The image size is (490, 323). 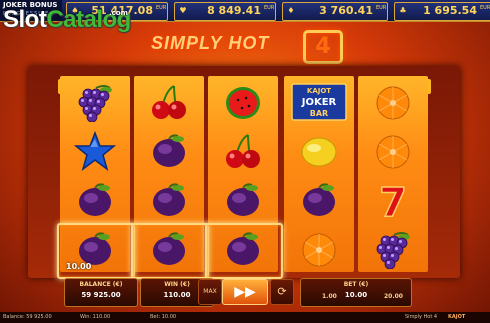 I want to click on jackpot-clubs: ♣ 1 695.54 EUR, so click(x=442, y=11).